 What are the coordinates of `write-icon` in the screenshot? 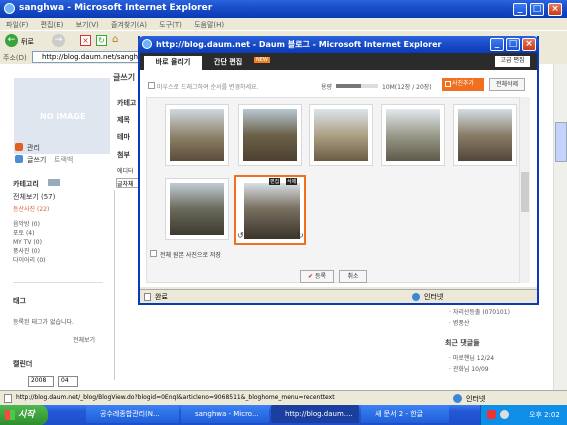 It's located at (19, 159).